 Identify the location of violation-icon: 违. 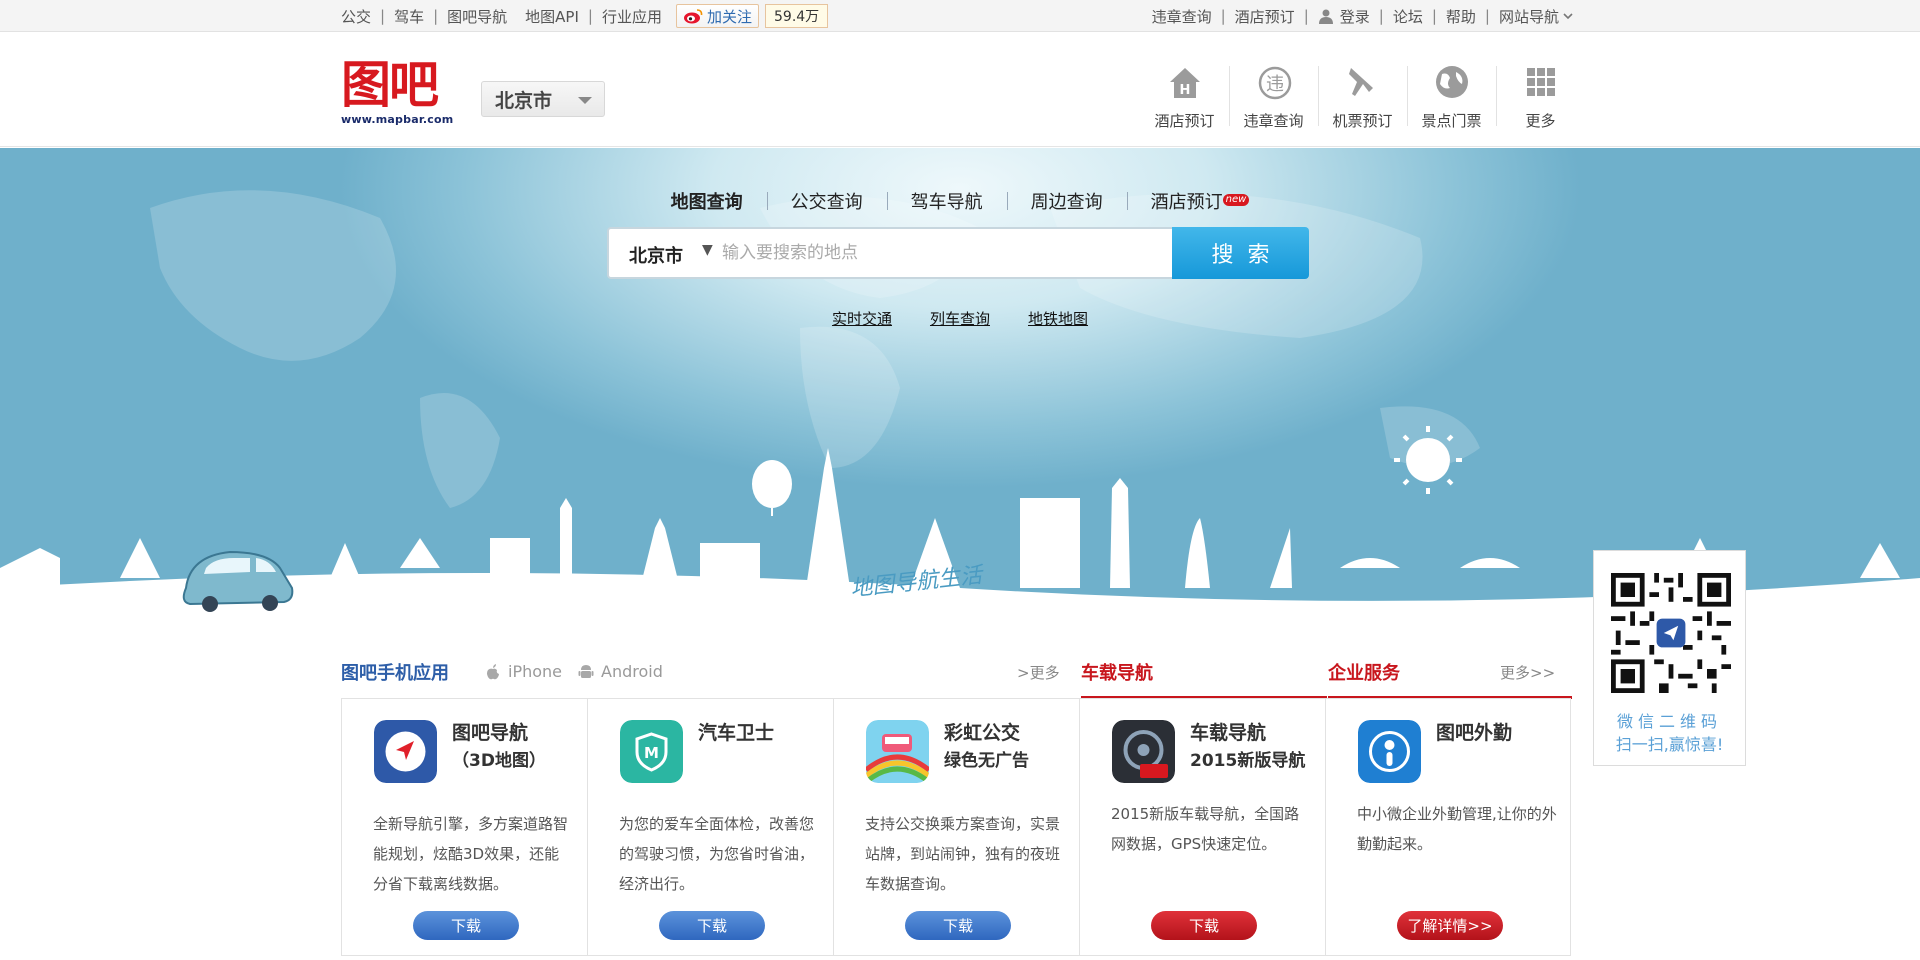
(1274, 83).